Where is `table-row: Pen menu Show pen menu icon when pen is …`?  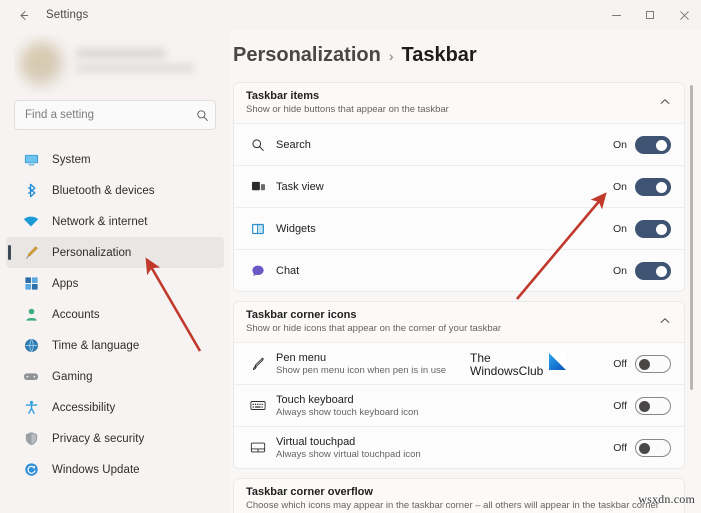 table-row: Pen menu Show pen menu icon when pen is … is located at coordinates (459, 363).